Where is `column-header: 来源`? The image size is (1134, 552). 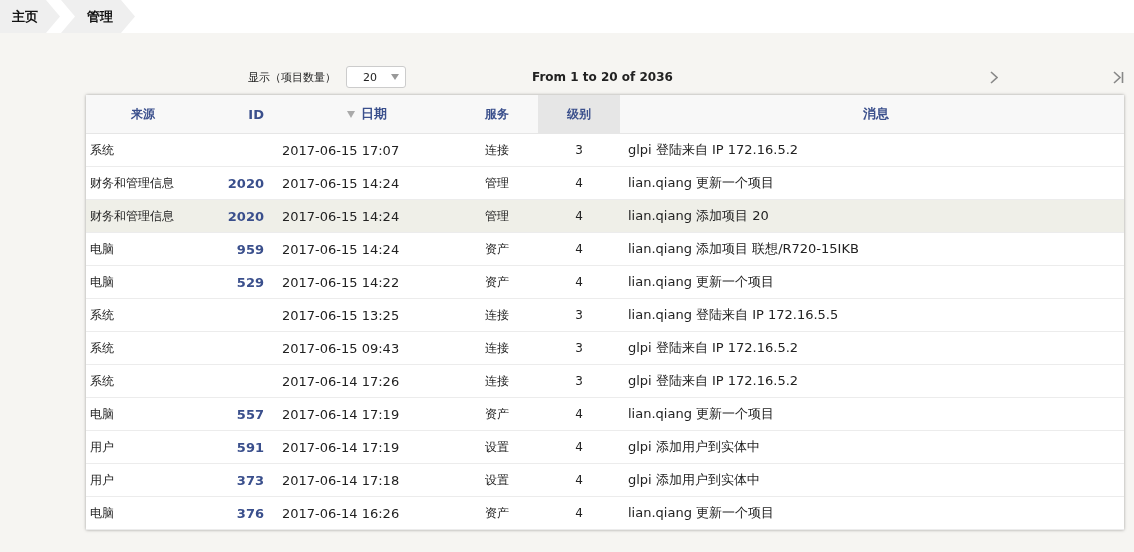 column-header: 来源 is located at coordinates (143, 114).